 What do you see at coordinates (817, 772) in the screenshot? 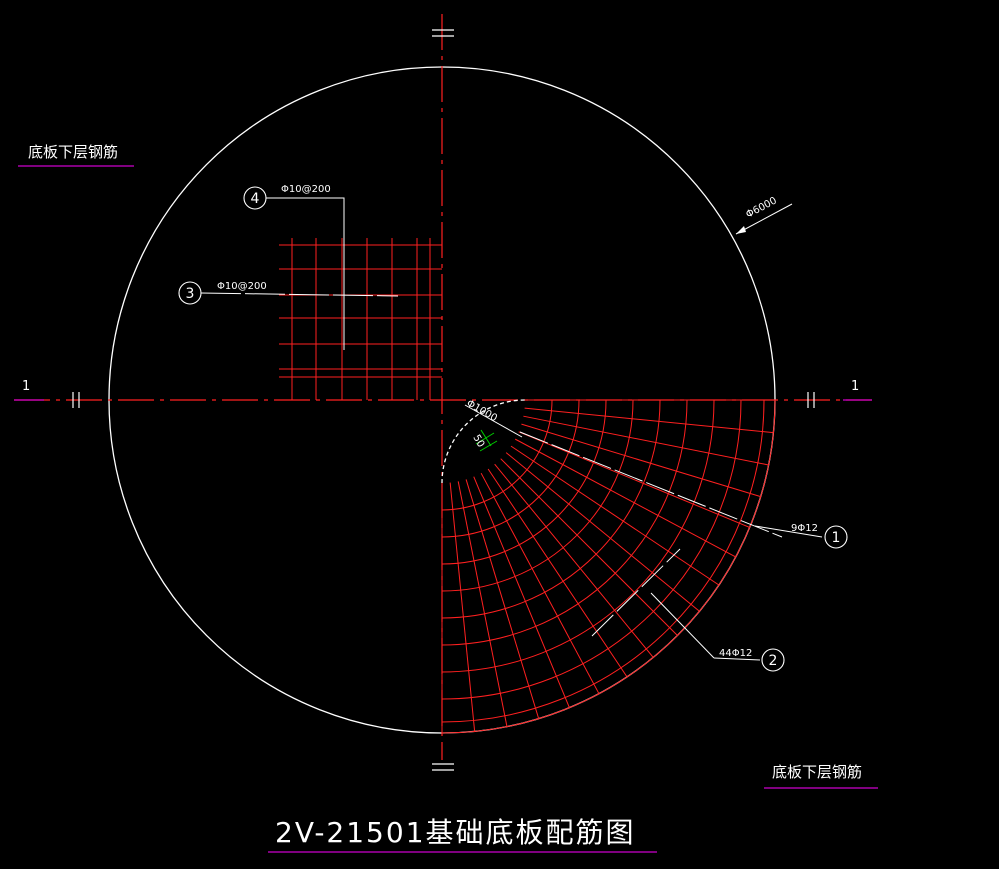
I see `note-bottom-right: 底板下层钢筋` at bounding box center [817, 772].